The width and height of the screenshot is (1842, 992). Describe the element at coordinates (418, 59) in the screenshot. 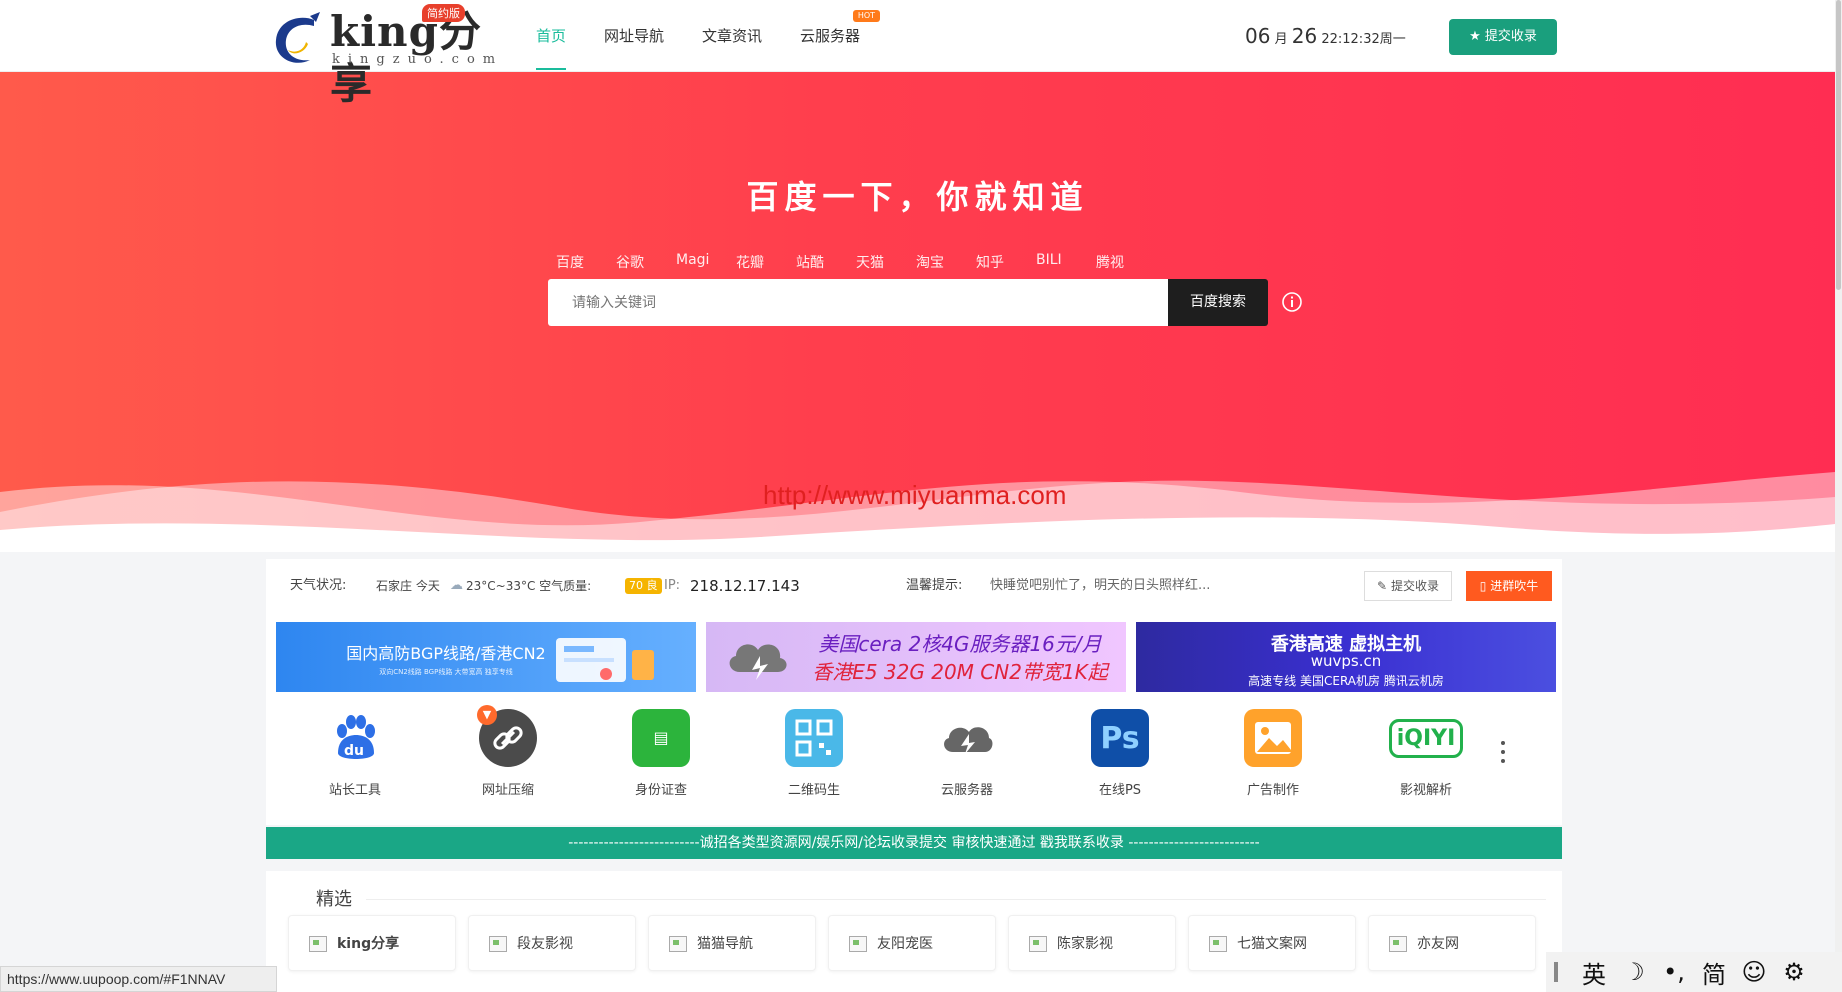

I see `logo-subtitle: kingzuo.com` at that location.